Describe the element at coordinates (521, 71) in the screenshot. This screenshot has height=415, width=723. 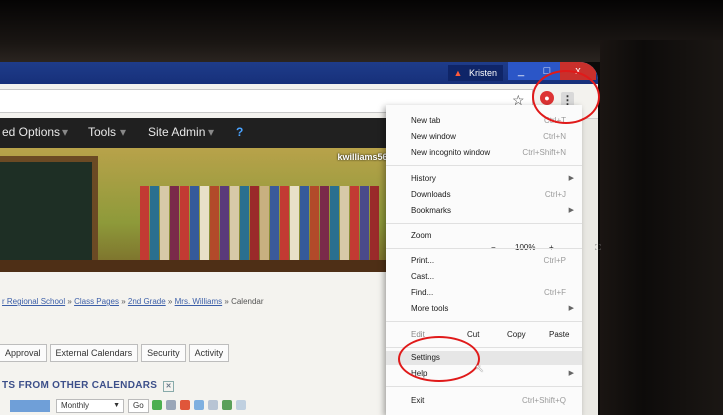
I see `minimize-button: _` at that location.